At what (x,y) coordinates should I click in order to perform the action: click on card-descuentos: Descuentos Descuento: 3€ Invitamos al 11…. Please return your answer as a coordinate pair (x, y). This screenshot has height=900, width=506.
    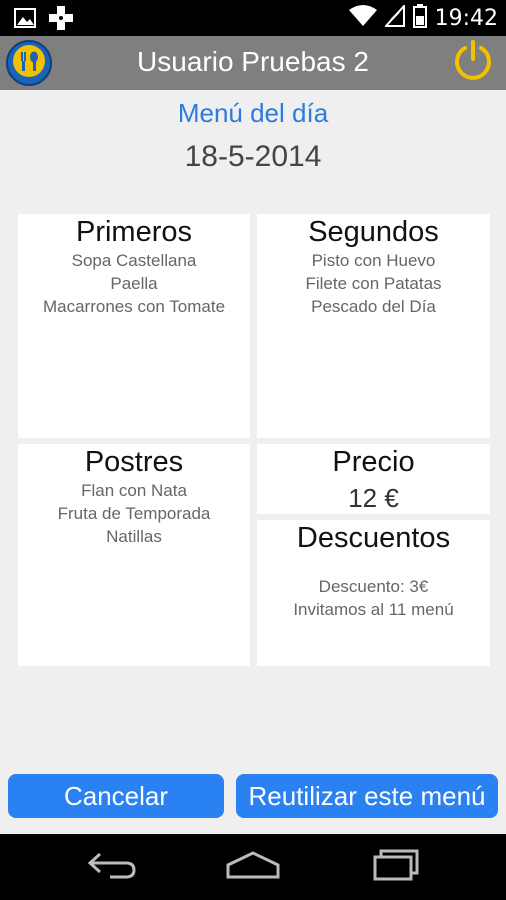
    Looking at the image, I should click on (373, 593).